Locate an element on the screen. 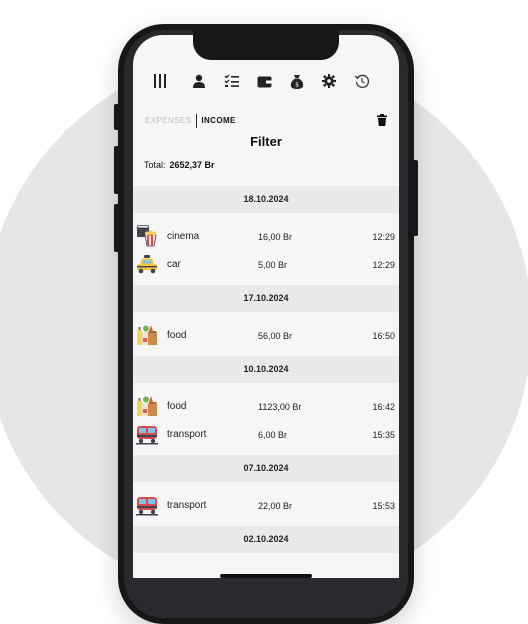  trash-icon is located at coordinates (382, 122).